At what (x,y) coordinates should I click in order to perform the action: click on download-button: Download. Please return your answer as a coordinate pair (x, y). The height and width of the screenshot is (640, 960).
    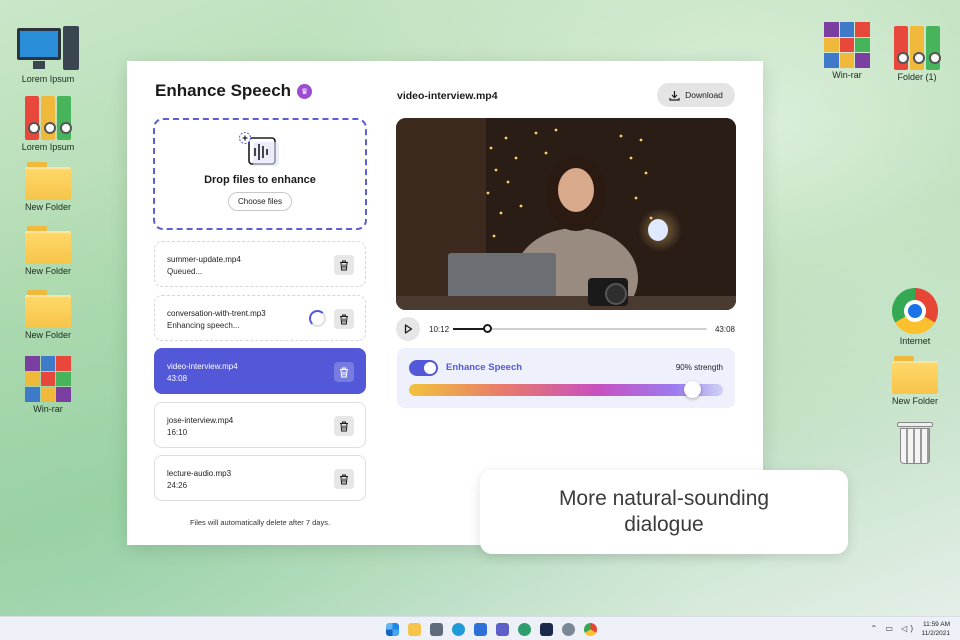
    Looking at the image, I should click on (696, 95).